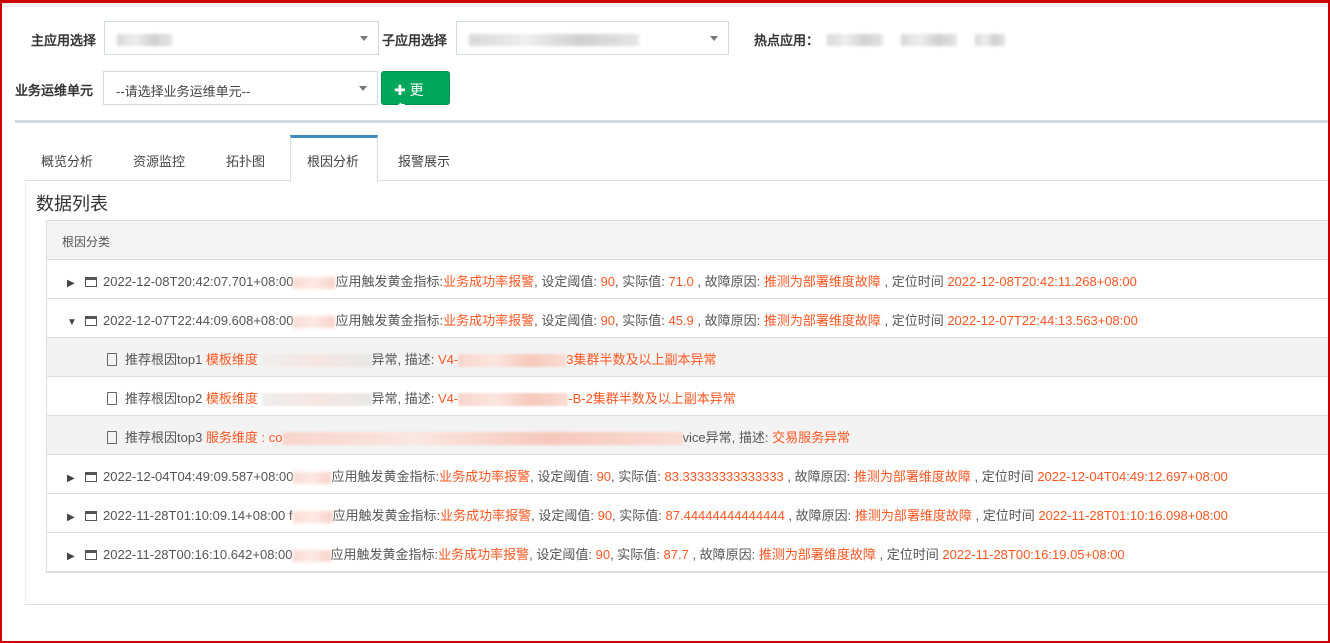 The image size is (1330, 643). I want to click on root-cause-item: 推荐根因top2 模板维度 异常, 描述: V4- -B-2集群半数及以上副本异常, so click(688, 396).